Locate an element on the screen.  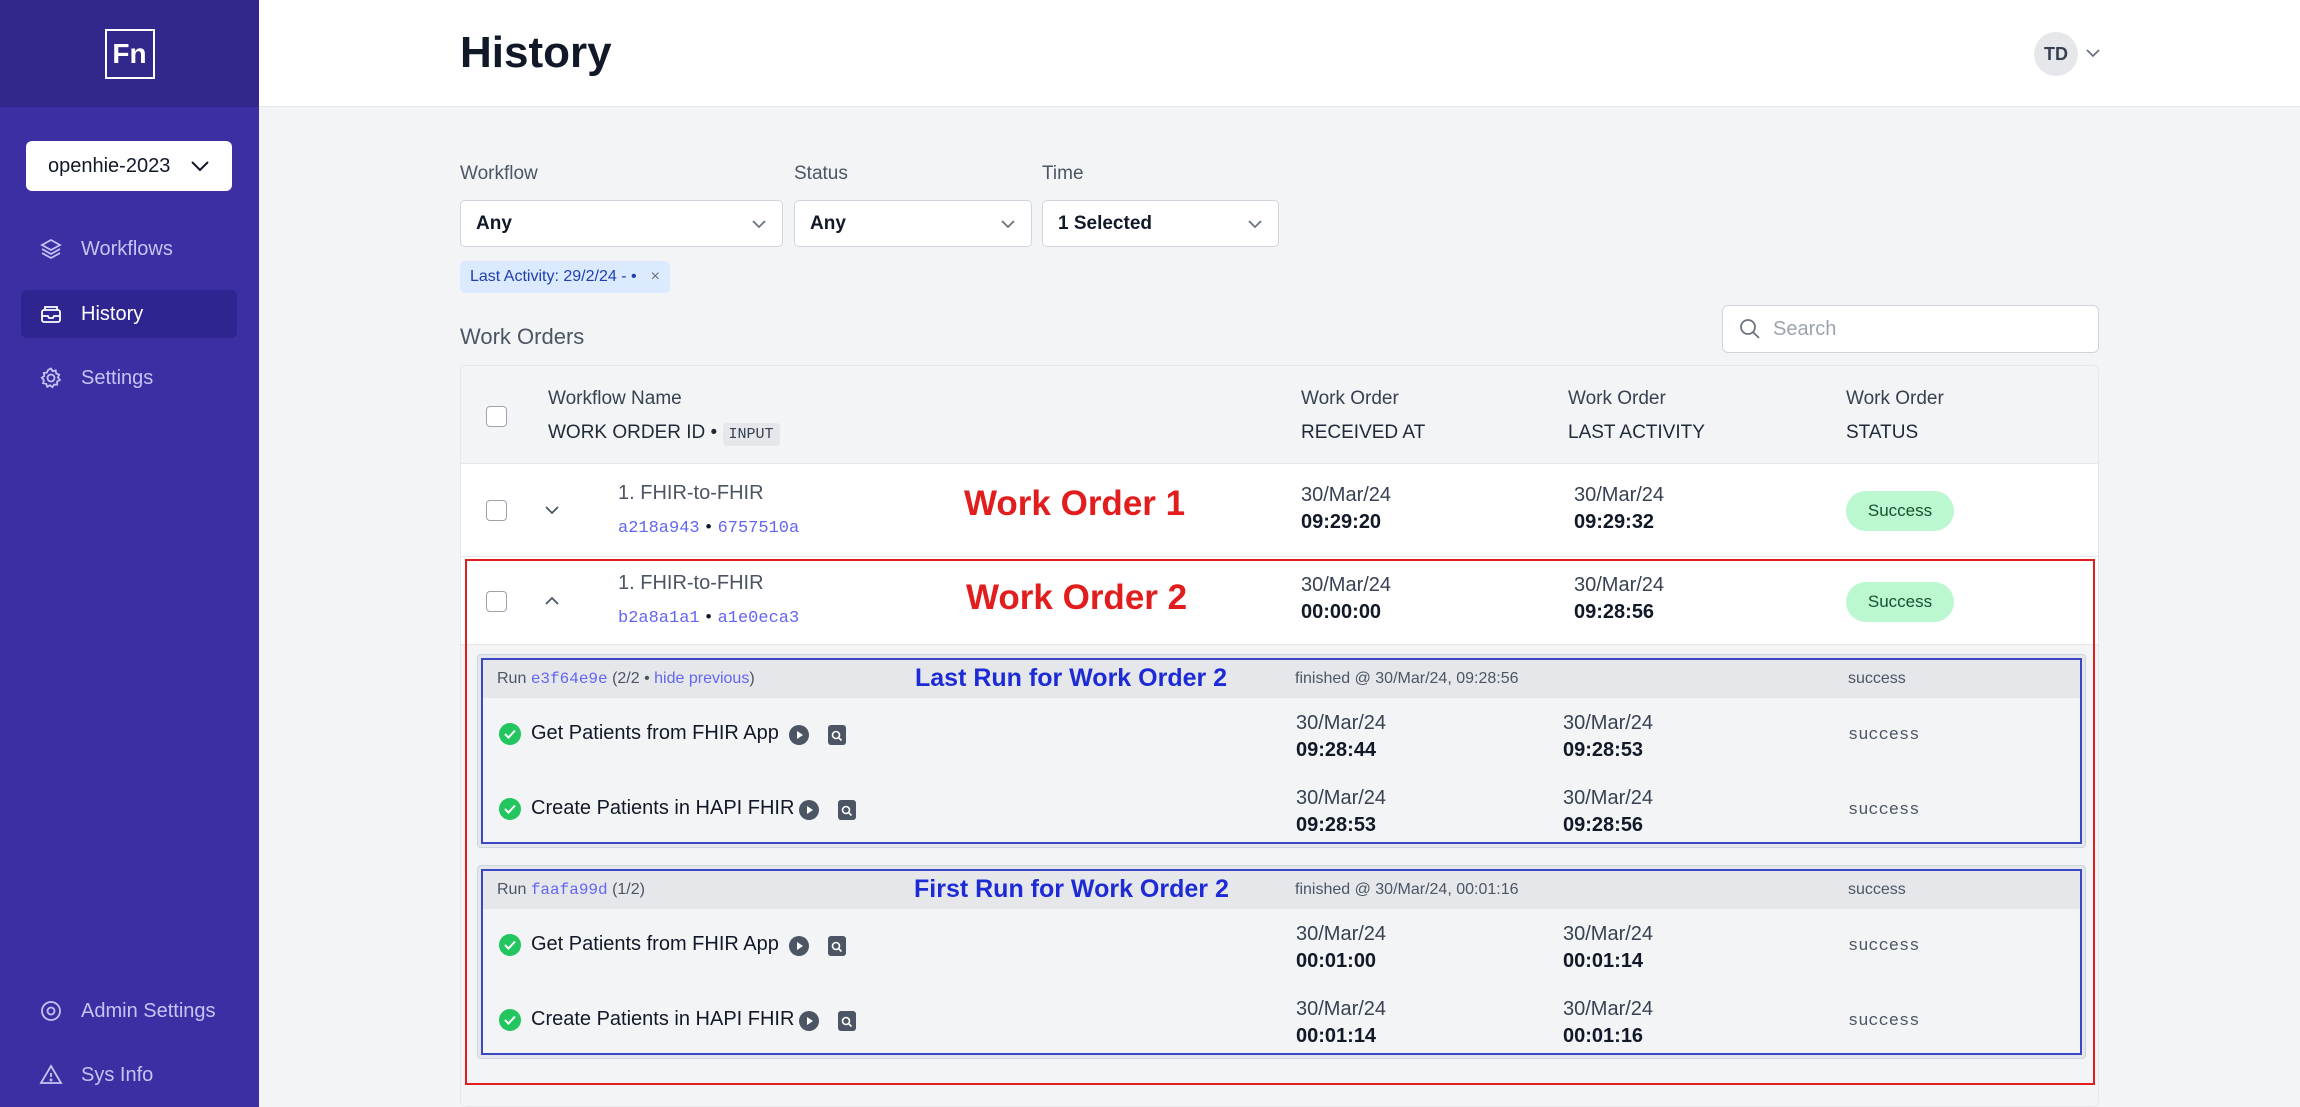
hide-previous-link: hide previous is located at coordinates (701, 678).